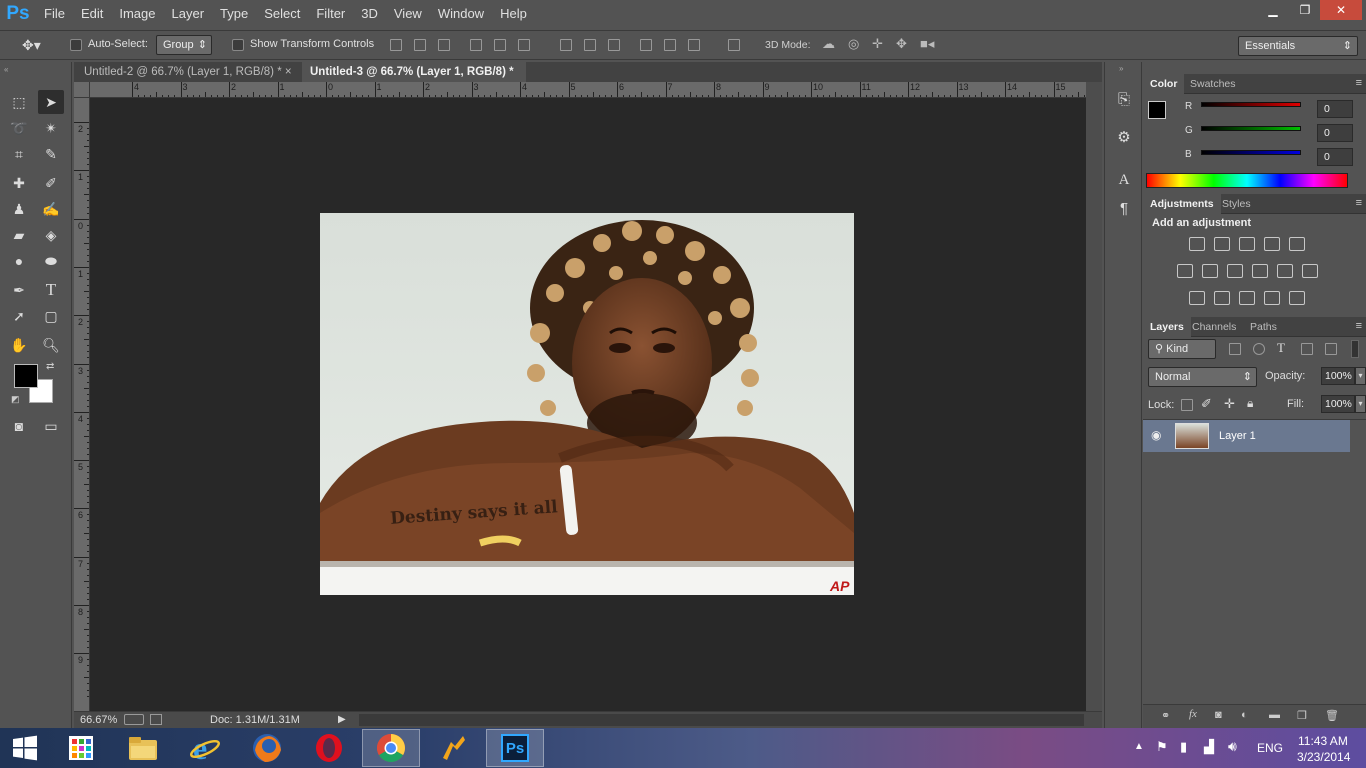 This screenshot has width=1366, height=768. Describe the element at coordinates (1210, 271) in the screenshot. I see `color-balance-icon` at that location.